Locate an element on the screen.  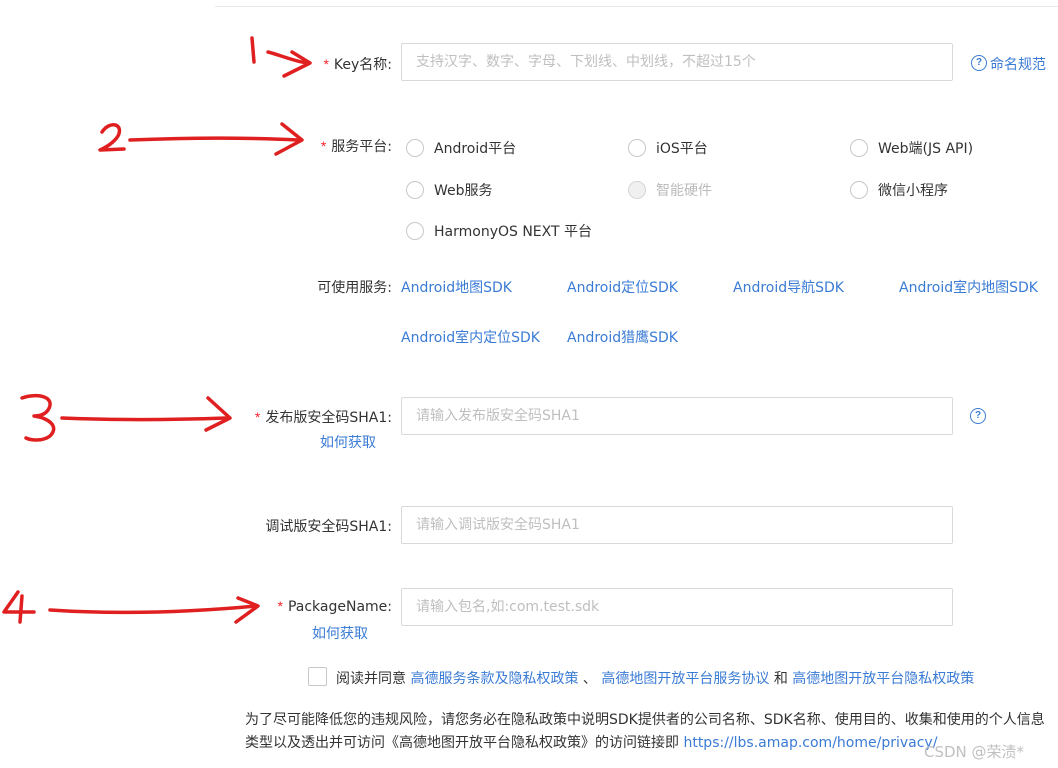
release-sha1-label: * 发布版安全码SHA1: is located at coordinates (312, 417).